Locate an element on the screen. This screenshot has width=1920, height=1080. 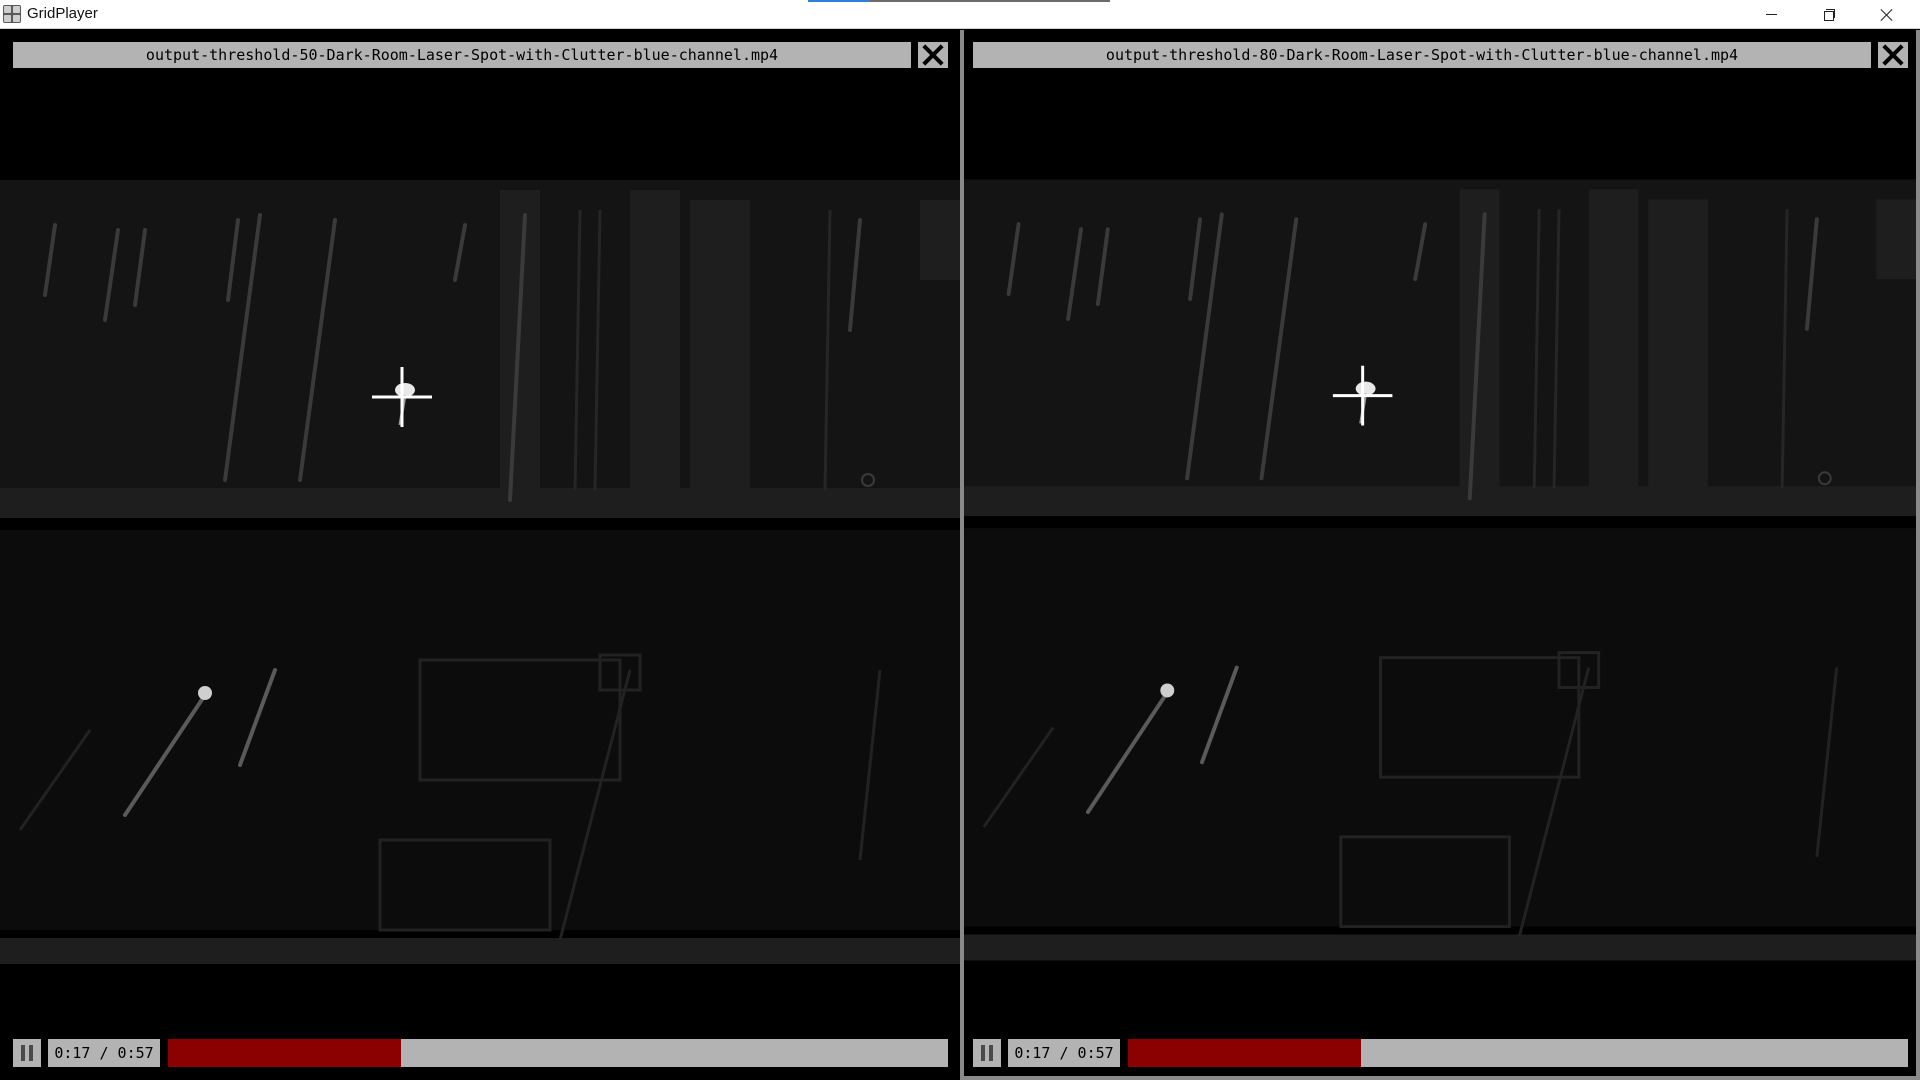
titlebar-activity-indicator is located at coordinates (959, 1).